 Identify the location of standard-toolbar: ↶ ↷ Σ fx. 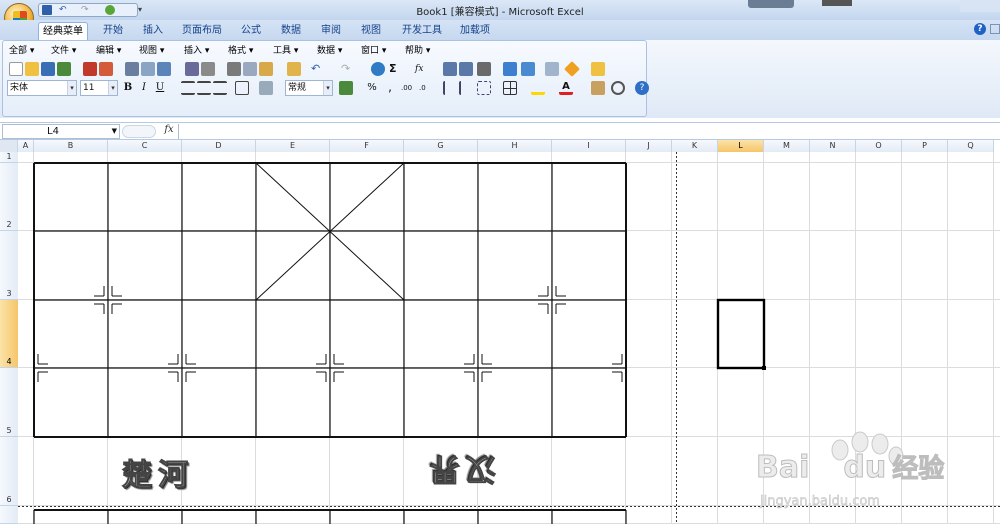
(327, 70).